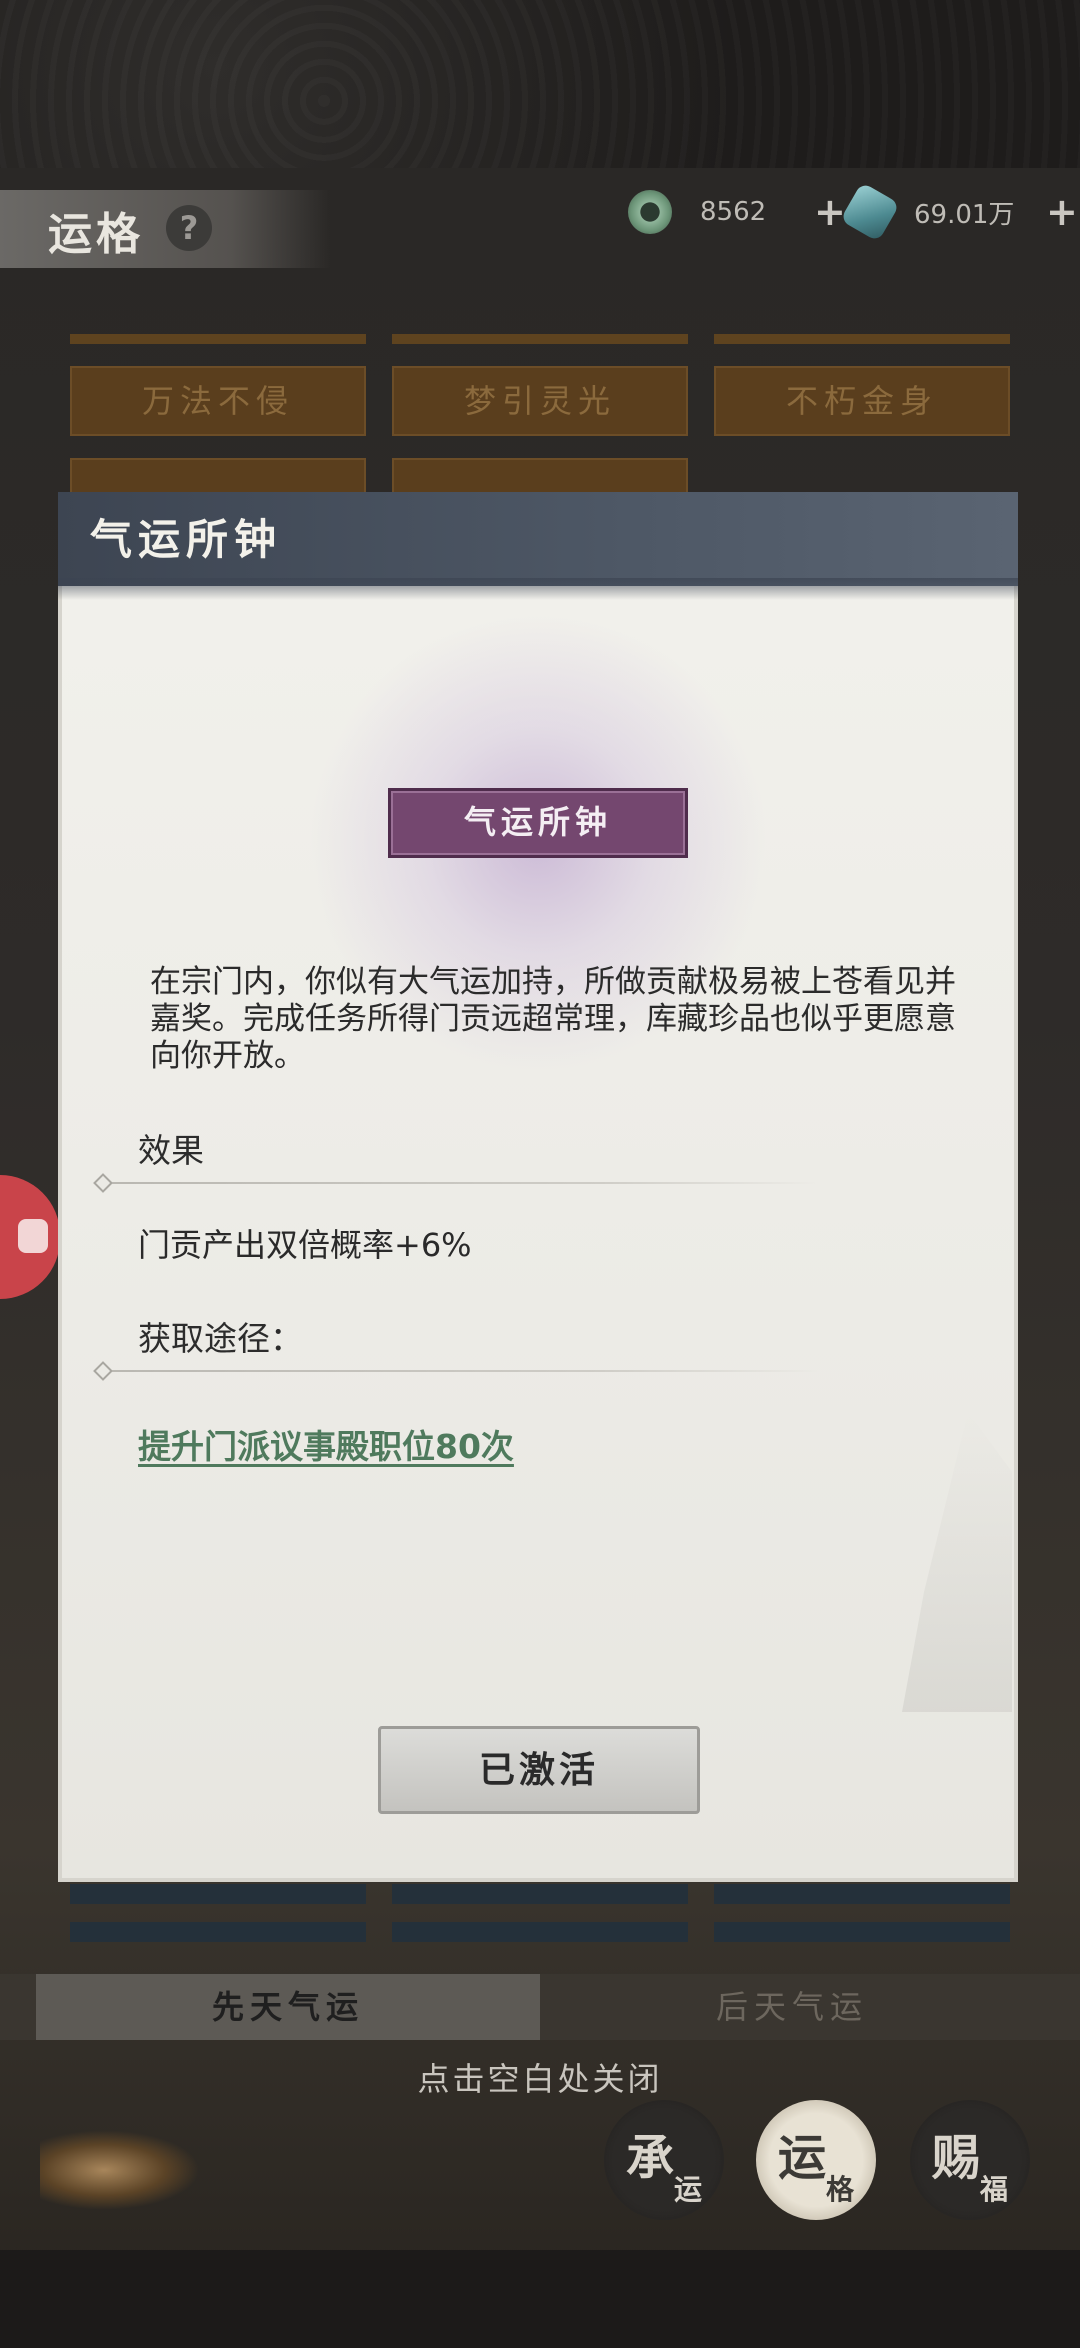 Image resolution: width=1080 pixels, height=2348 pixels. What do you see at coordinates (120, 2170) in the screenshot?
I see `ink-brush-decor` at bounding box center [120, 2170].